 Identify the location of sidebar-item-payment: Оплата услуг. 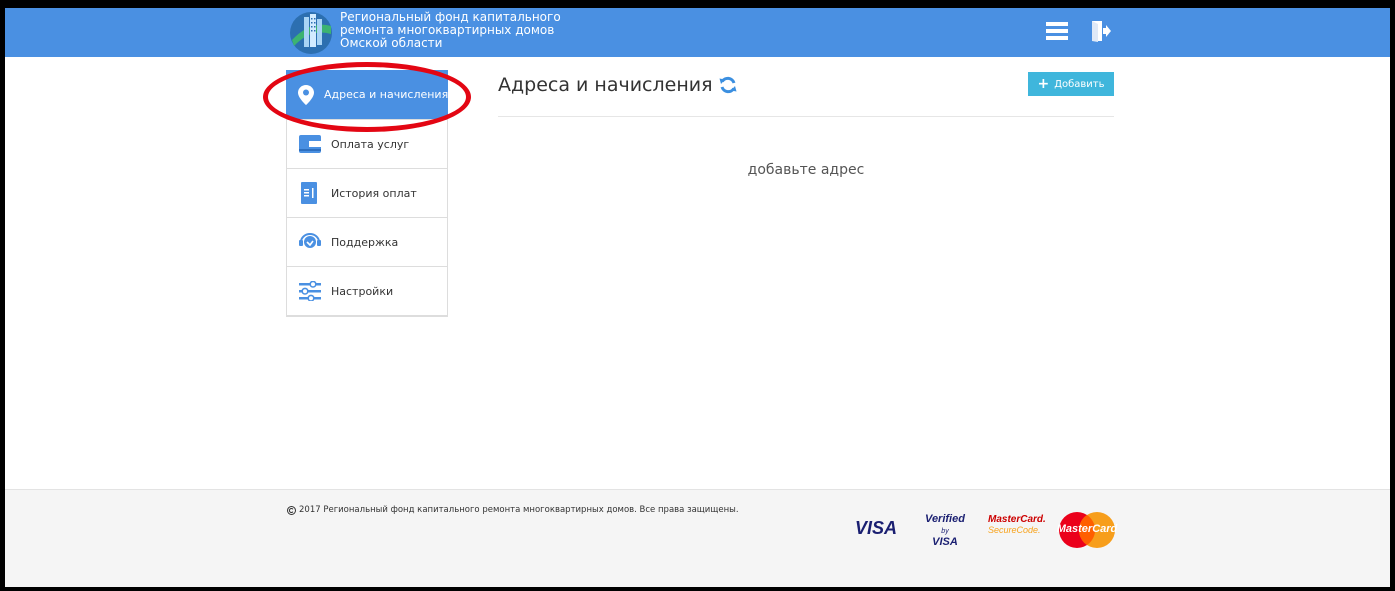
(367, 144).